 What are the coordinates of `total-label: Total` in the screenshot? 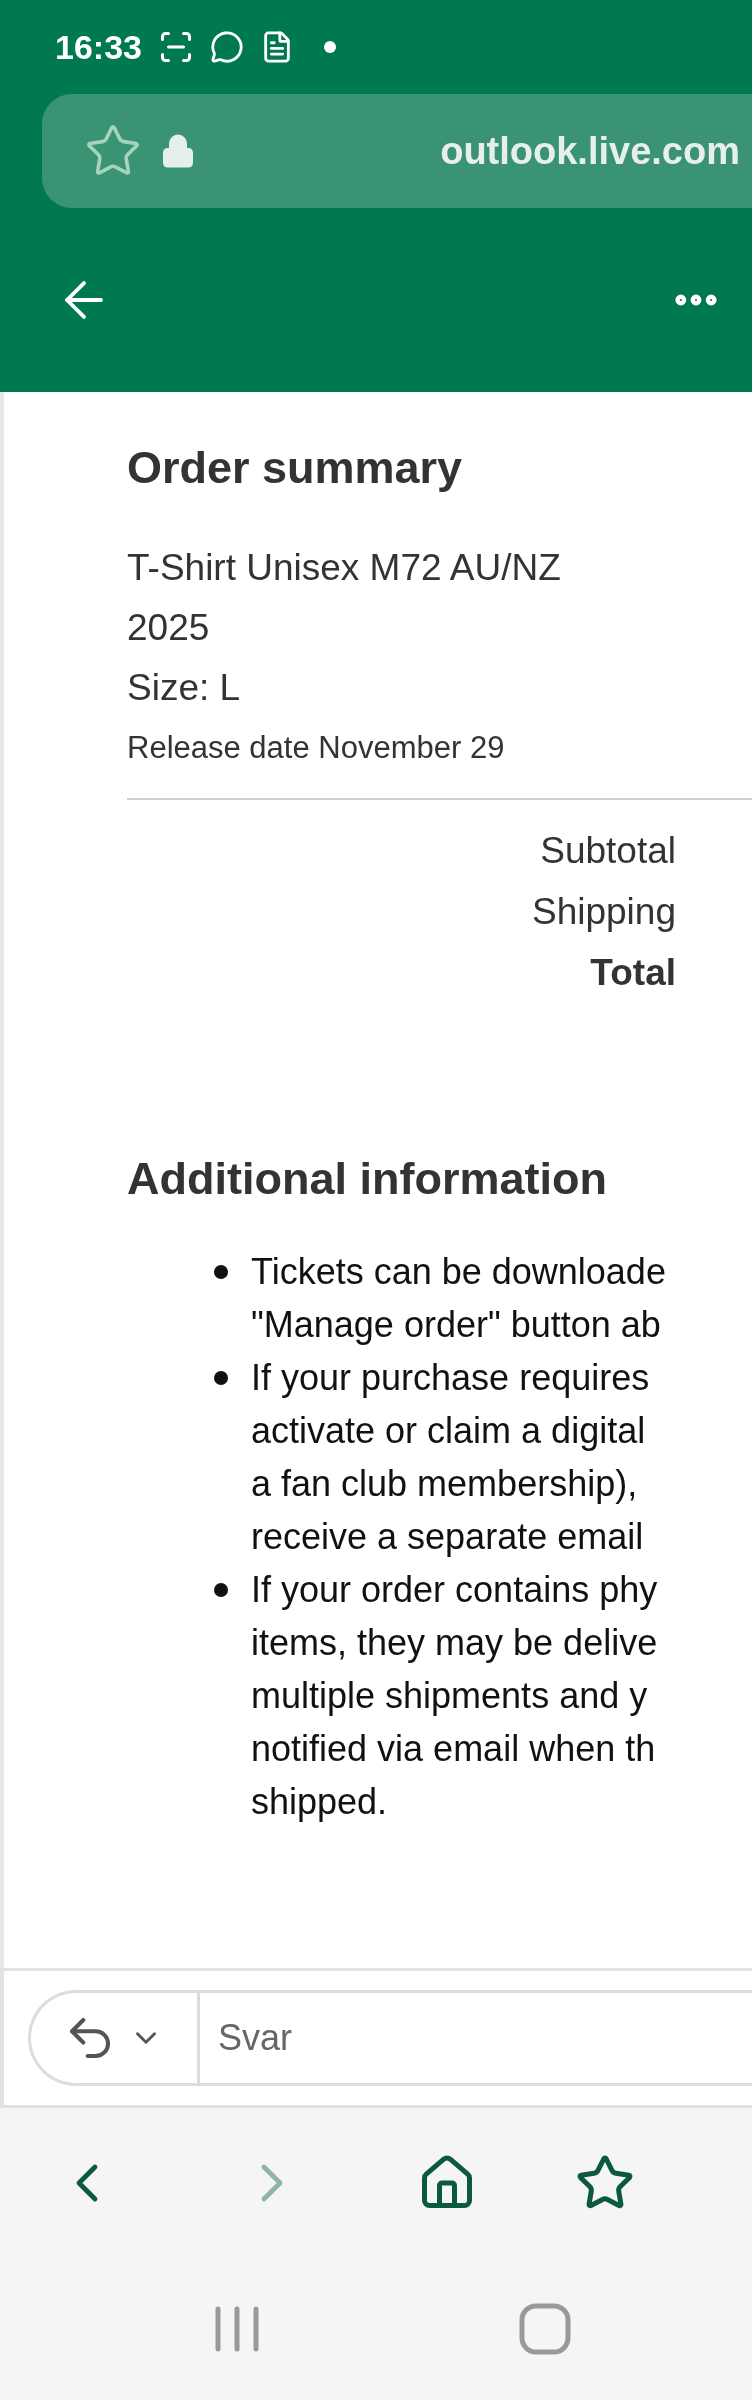 It's located at (633, 973).